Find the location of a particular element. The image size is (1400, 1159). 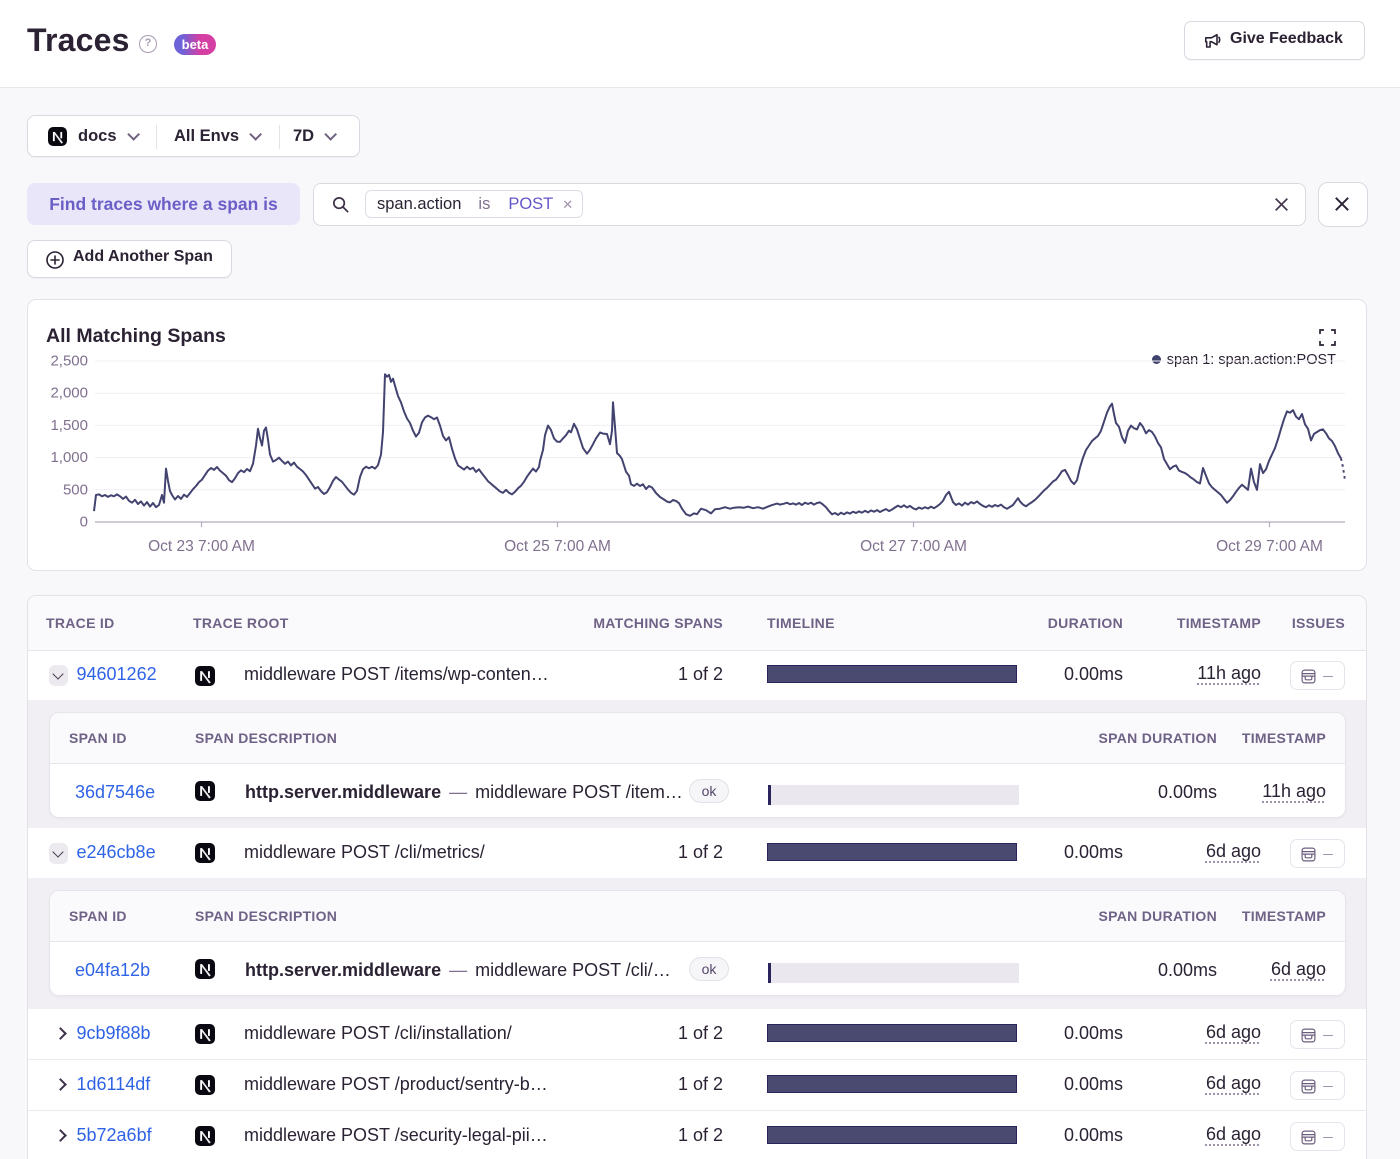

svg-text: Oct 25 7:00 AM is located at coordinates (557, 546).